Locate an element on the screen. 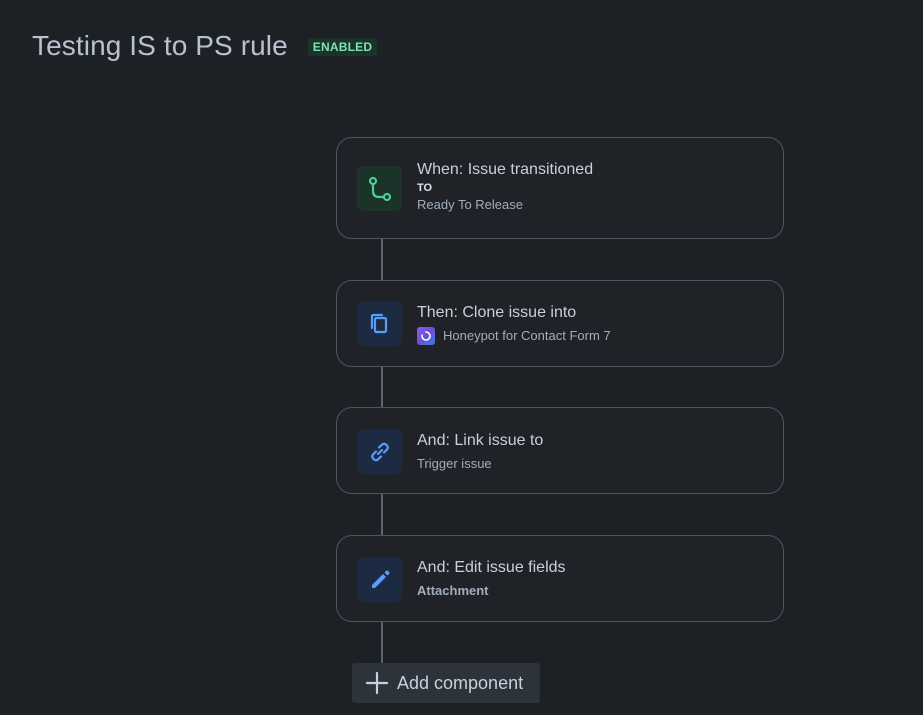 This screenshot has width=923, height=715. edited-field-name: Attachment is located at coordinates (453, 590).